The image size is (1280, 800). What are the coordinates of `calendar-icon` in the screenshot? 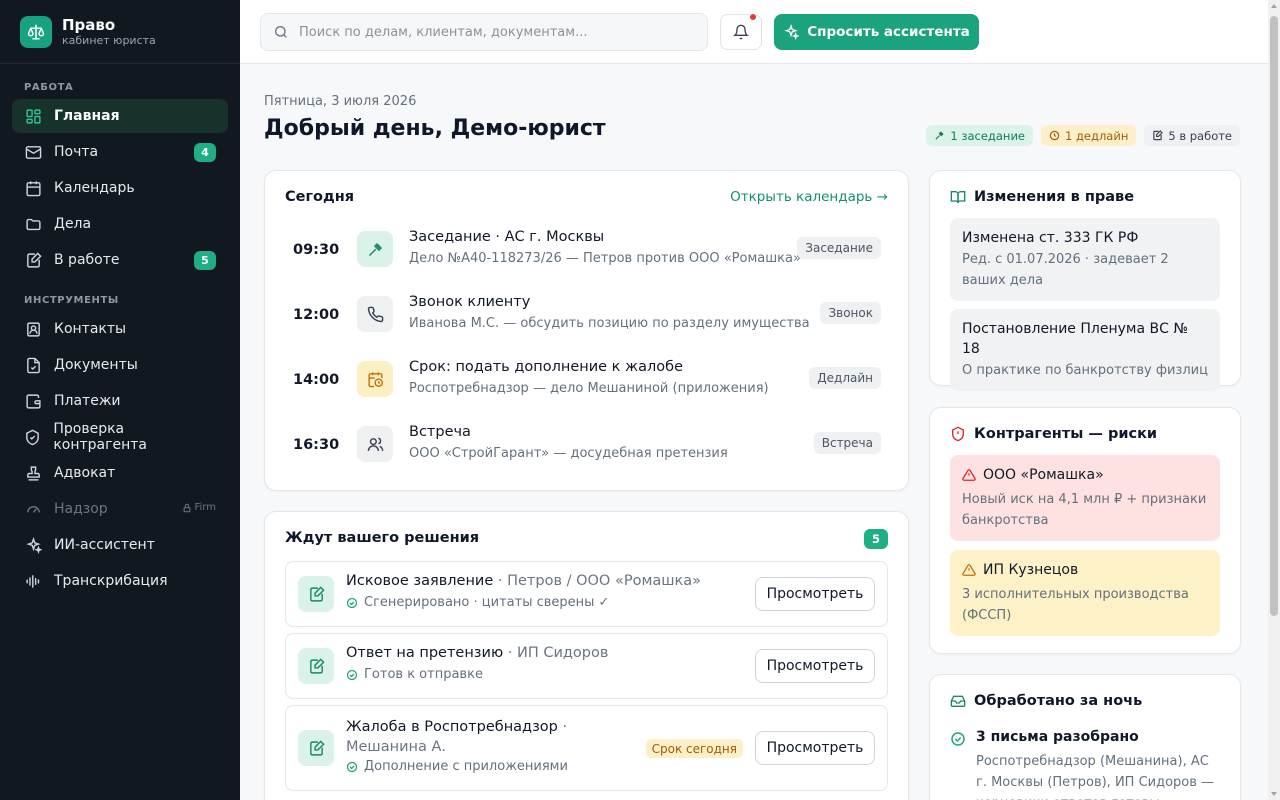 It's located at (33, 188).